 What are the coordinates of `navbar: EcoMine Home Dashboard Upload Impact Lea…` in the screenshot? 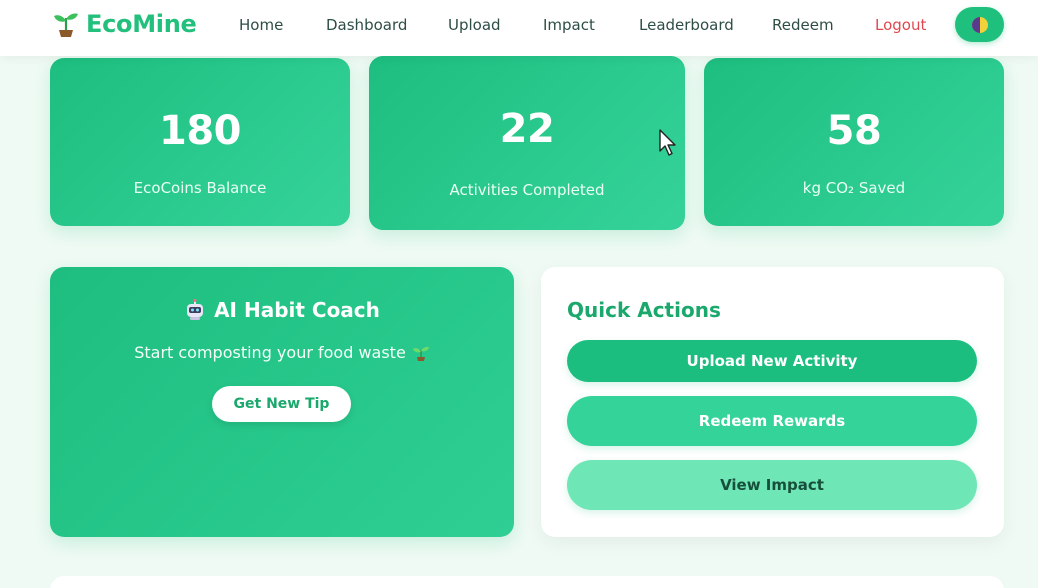 It's located at (519, 28).